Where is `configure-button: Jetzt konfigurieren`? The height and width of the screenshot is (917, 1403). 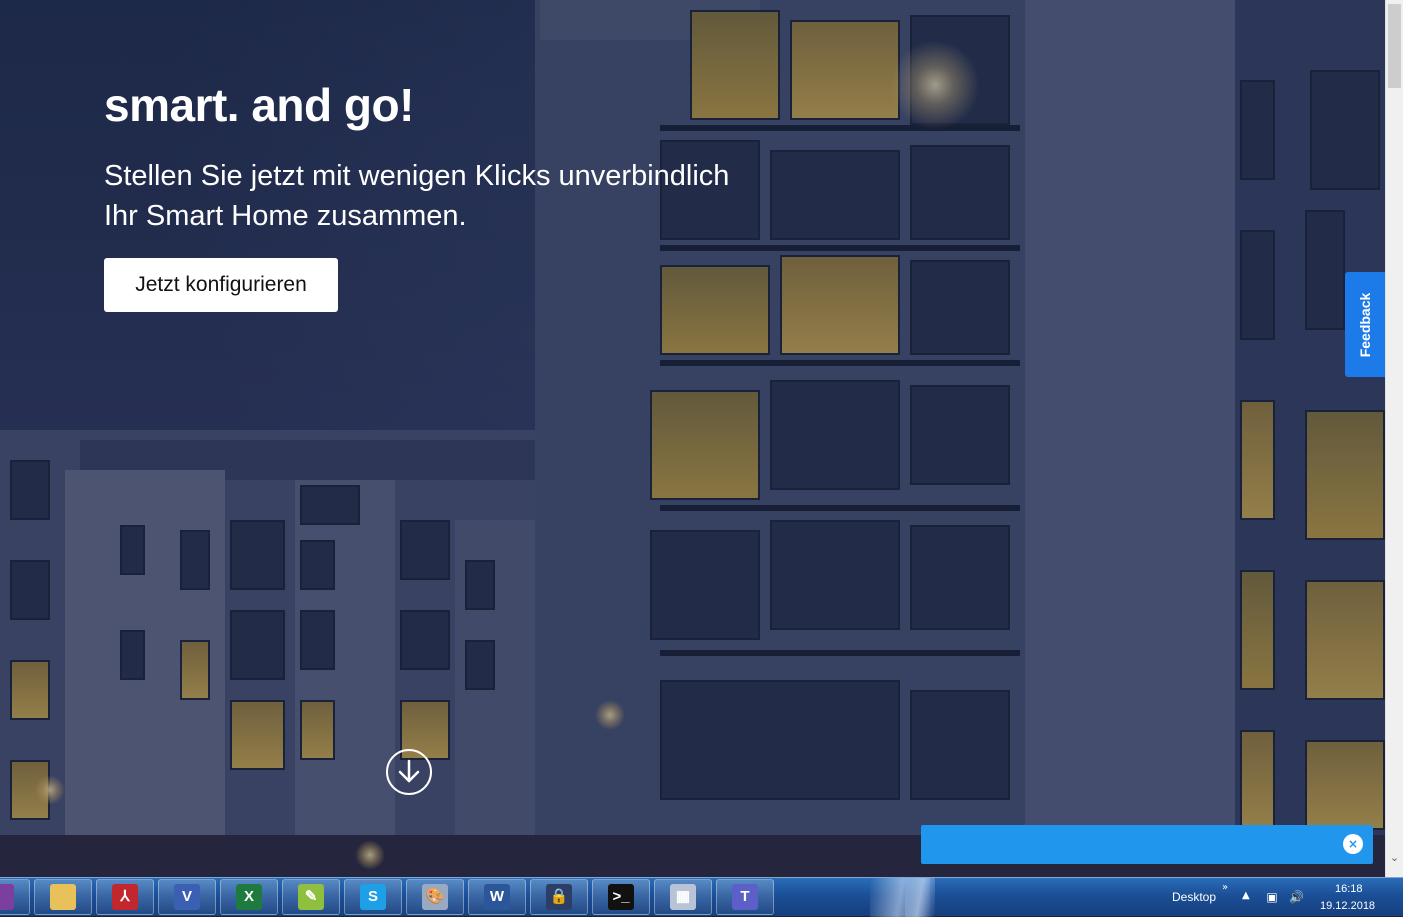
configure-button: Jetzt konfigurieren is located at coordinates (221, 285).